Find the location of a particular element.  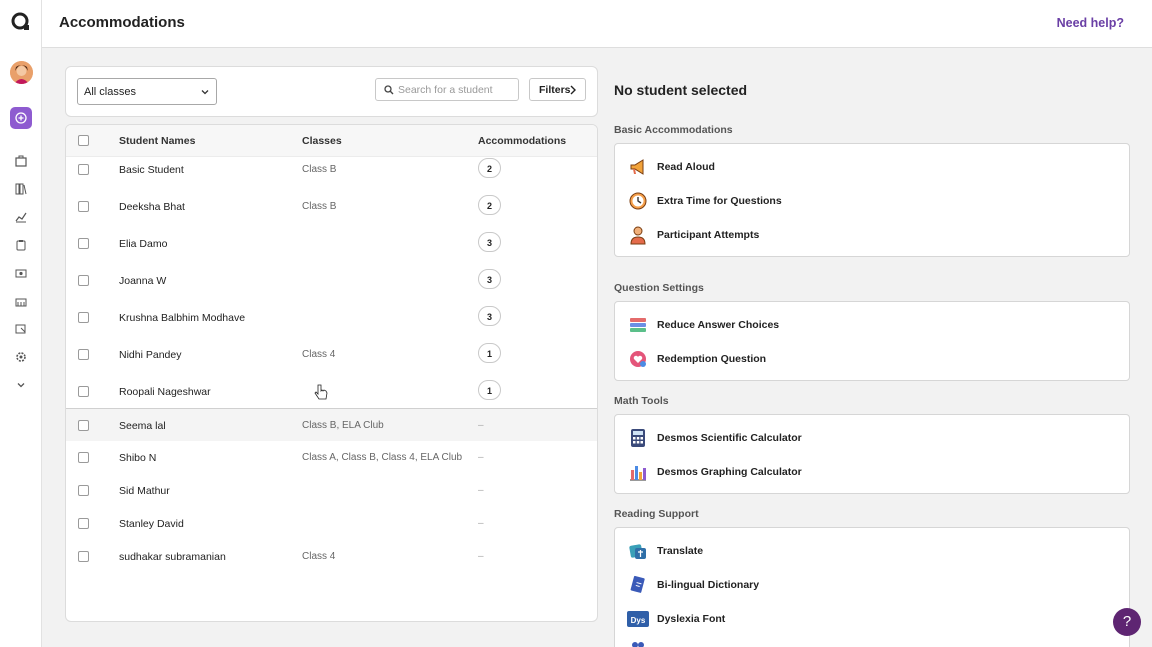

accommodation-graphing-calculator: Desmos Graphing Calculator is located at coordinates (714, 472).